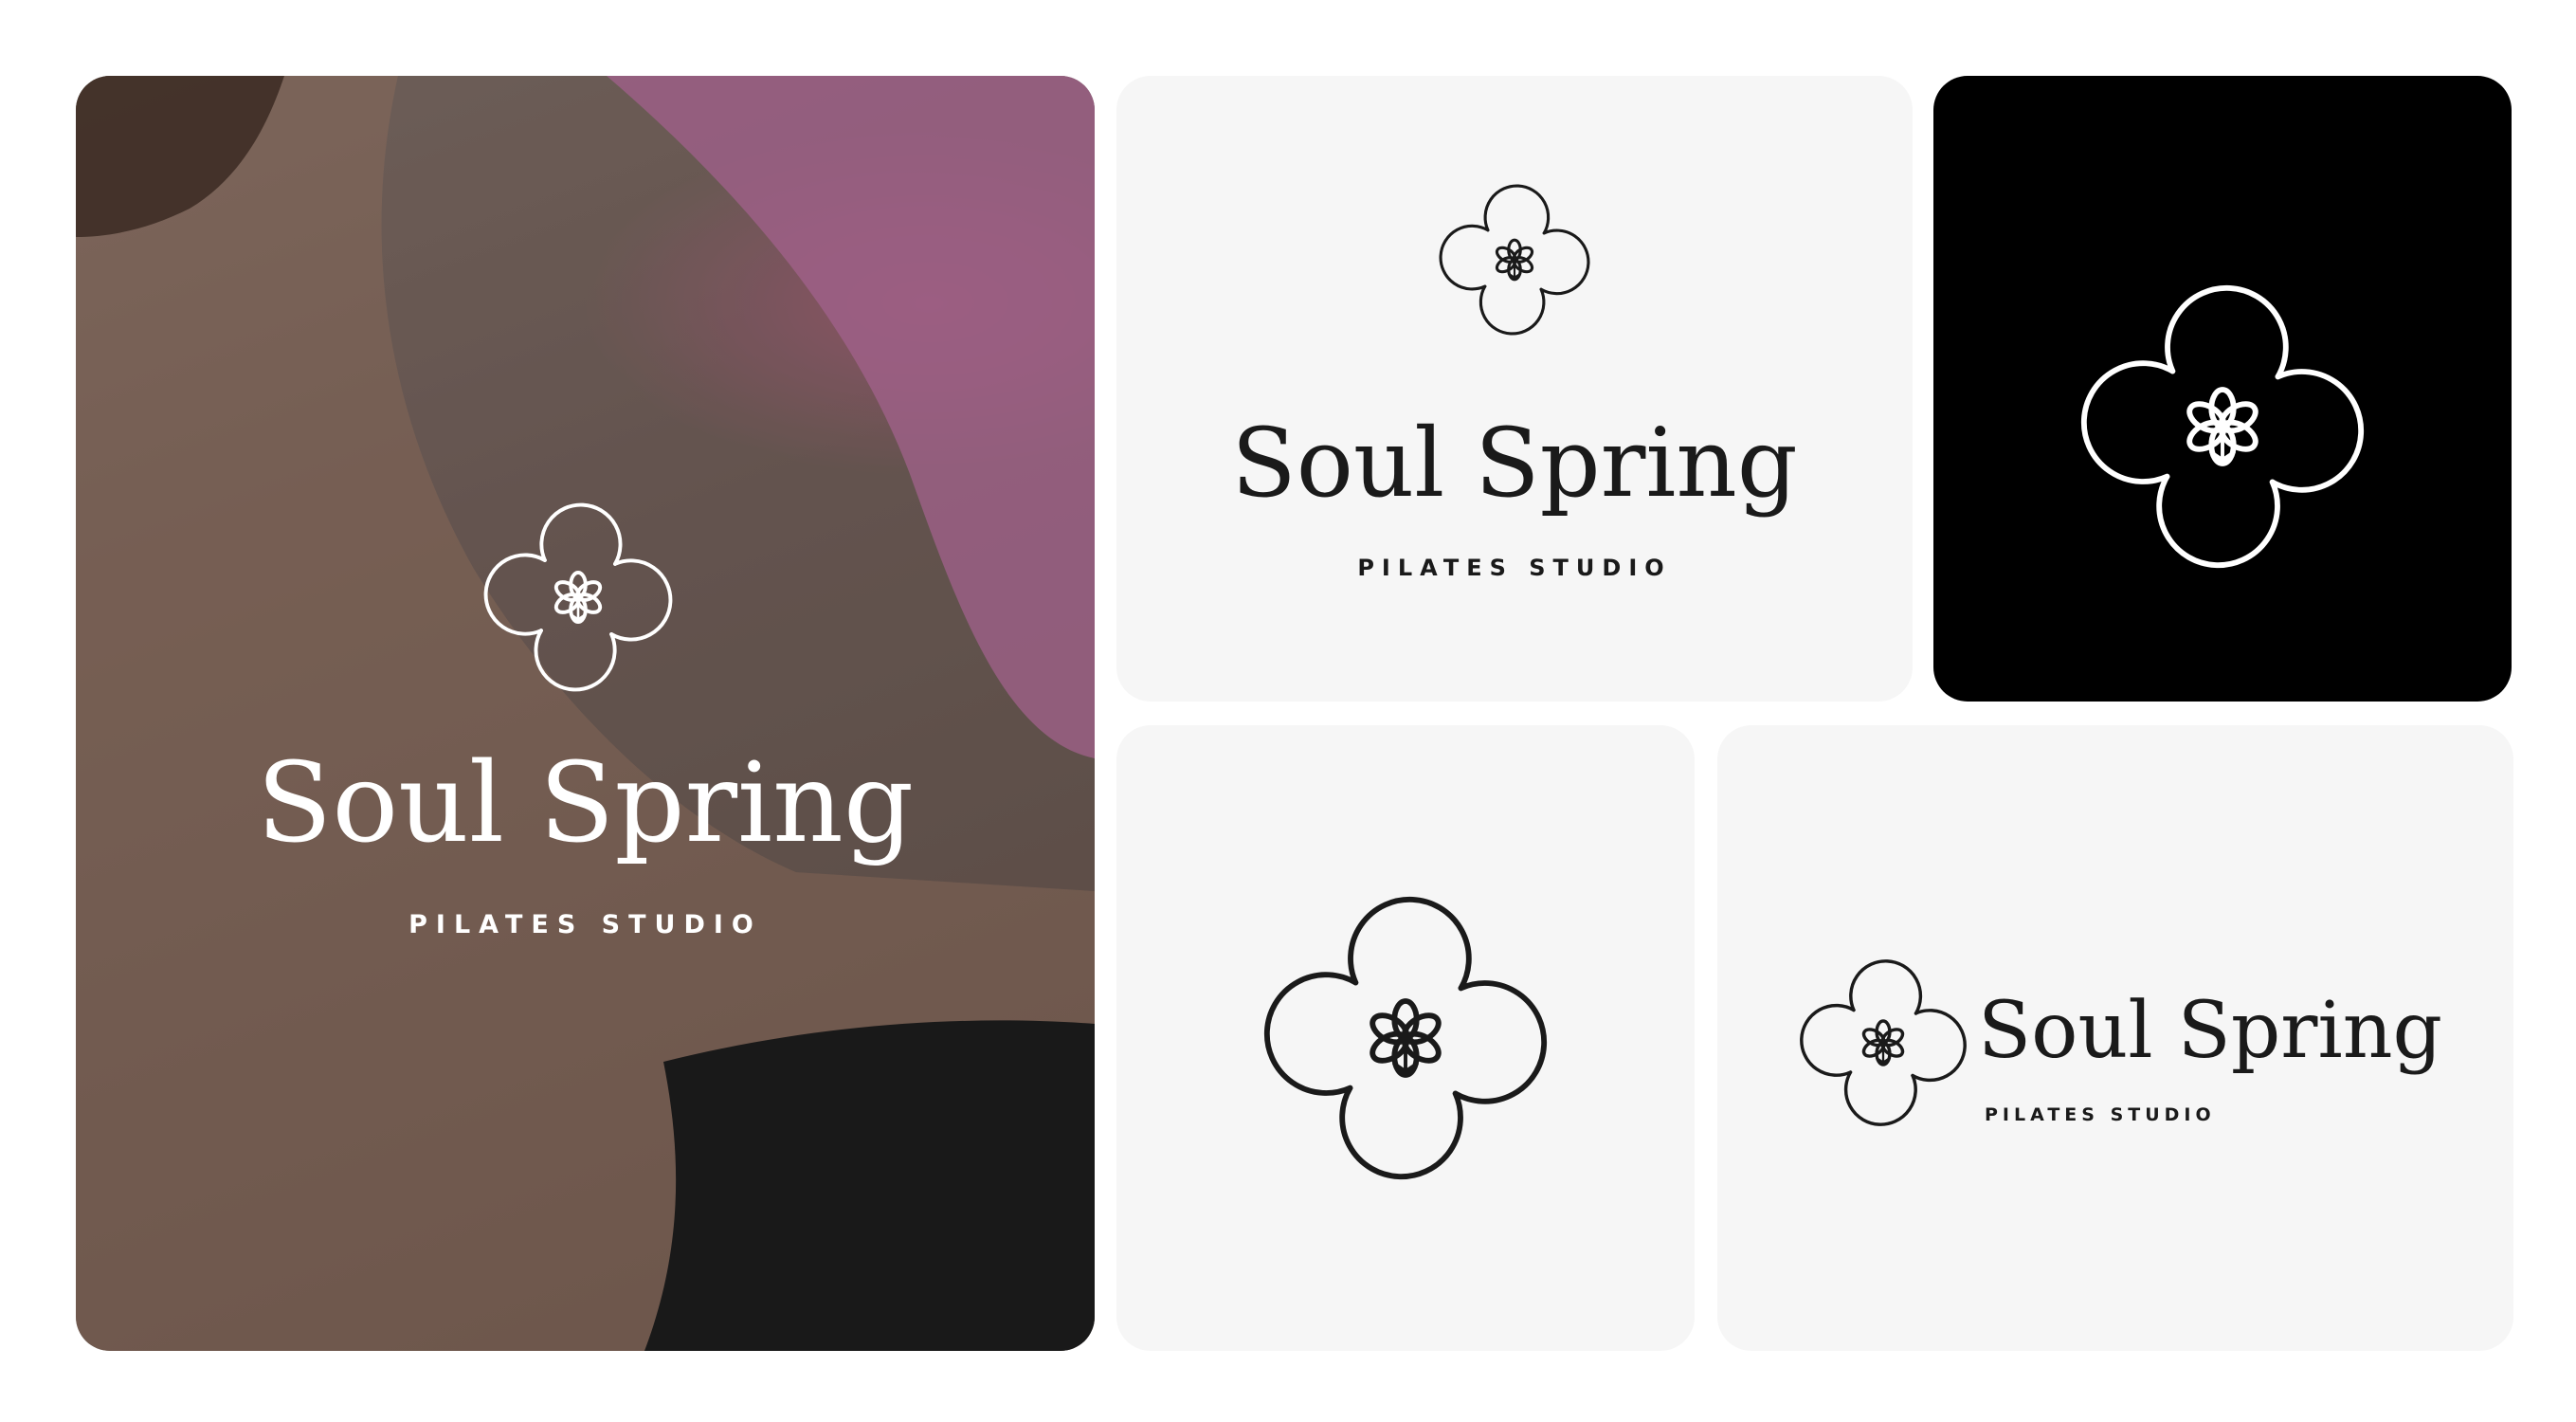  I want to click on mark-dark-card, so click(2222, 389).